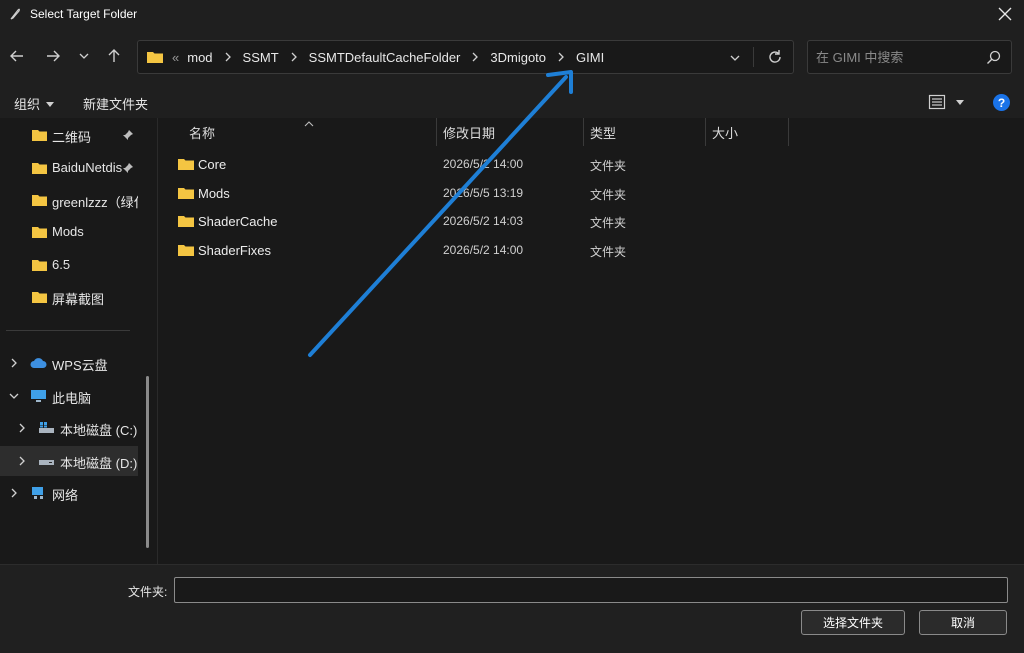  Describe the element at coordinates (1005, 14) in the screenshot. I see `close-icon` at that location.